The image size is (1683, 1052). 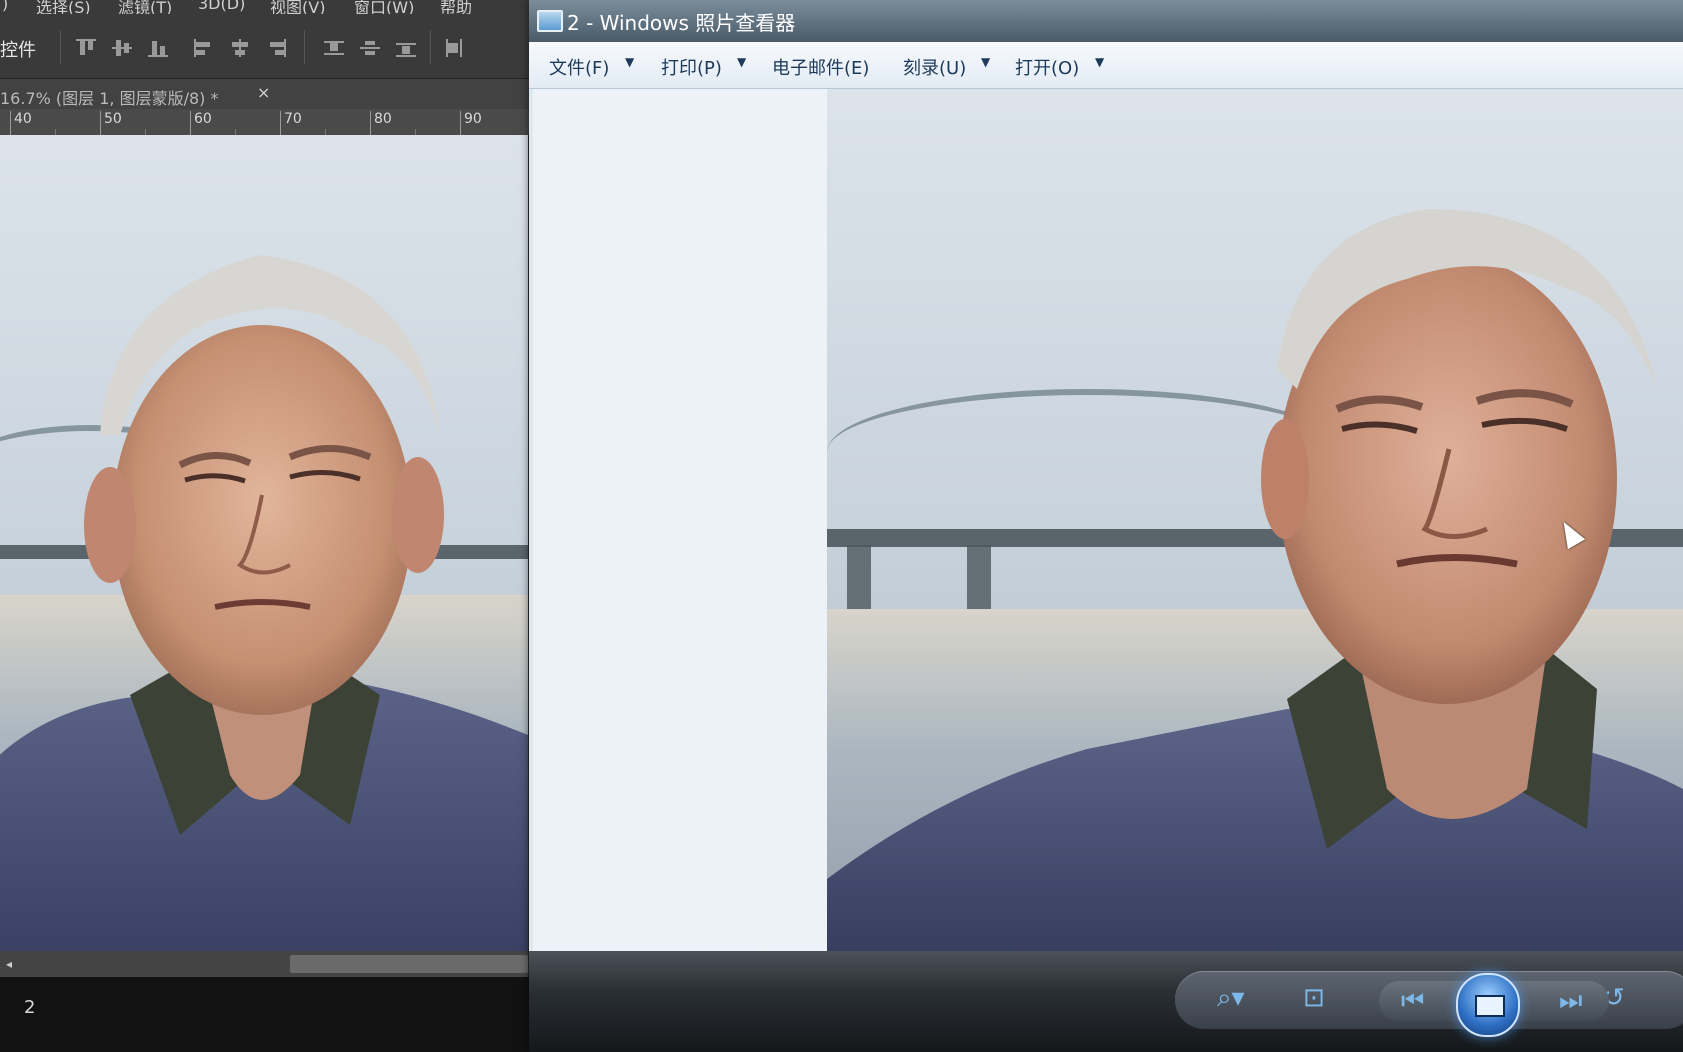 What do you see at coordinates (1570, 1001) in the screenshot?
I see `next-icon: ⏭` at bounding box center [1570, 1001].